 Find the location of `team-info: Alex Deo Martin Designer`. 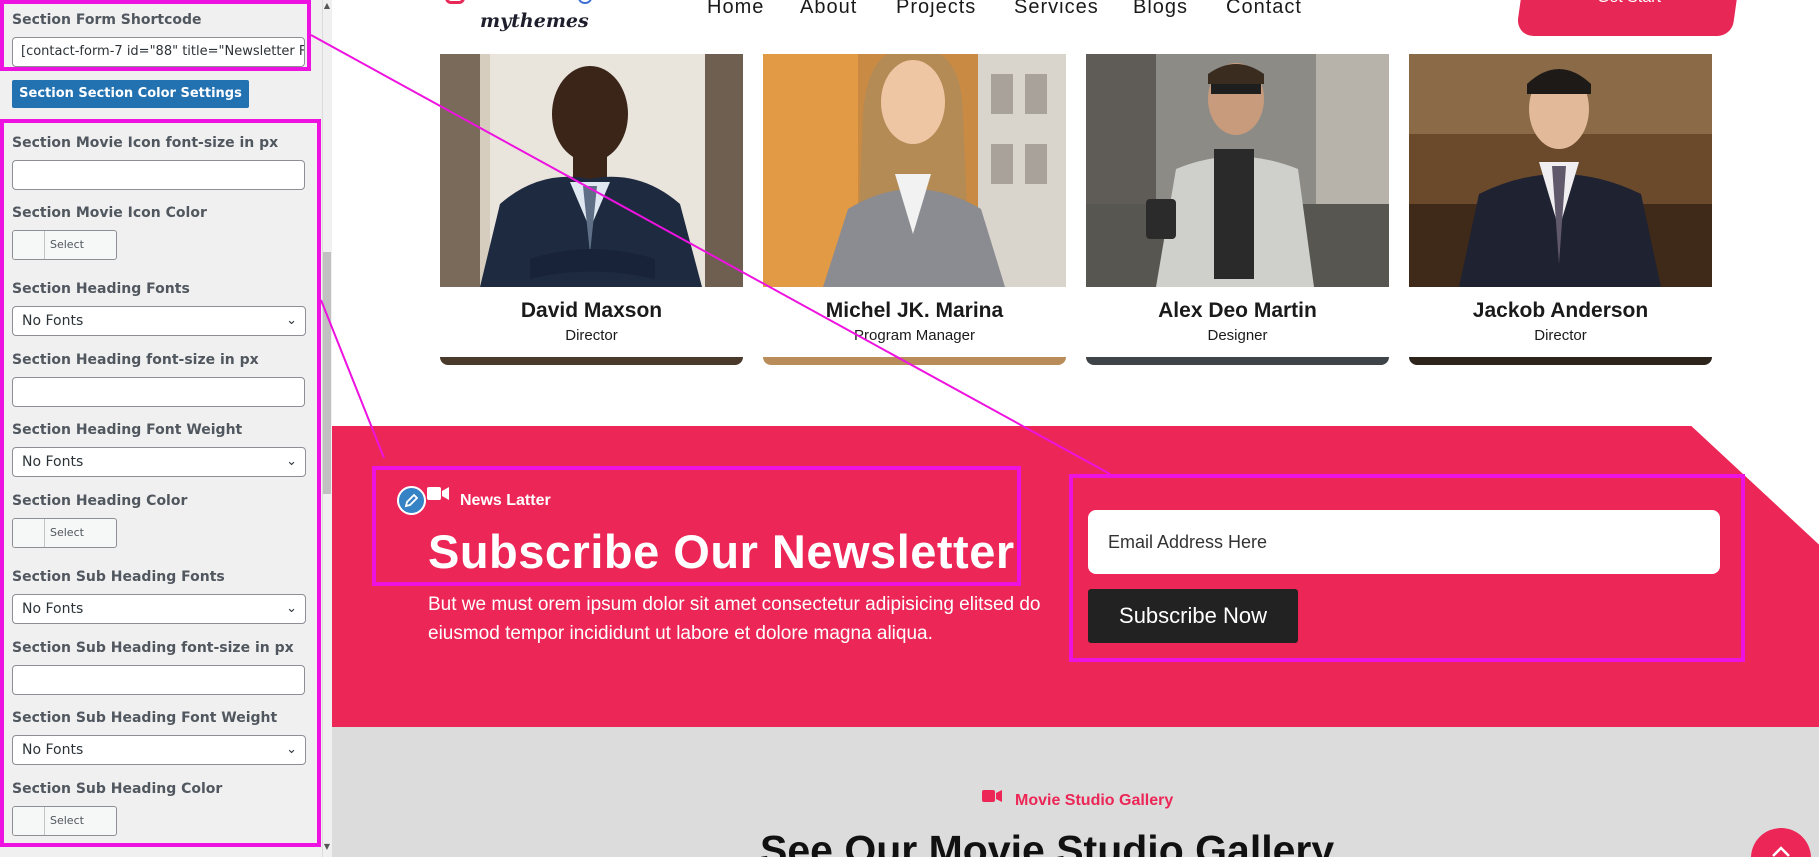

team-info: Alex Deo Martin Designer is located at coordinates (1237, 322).